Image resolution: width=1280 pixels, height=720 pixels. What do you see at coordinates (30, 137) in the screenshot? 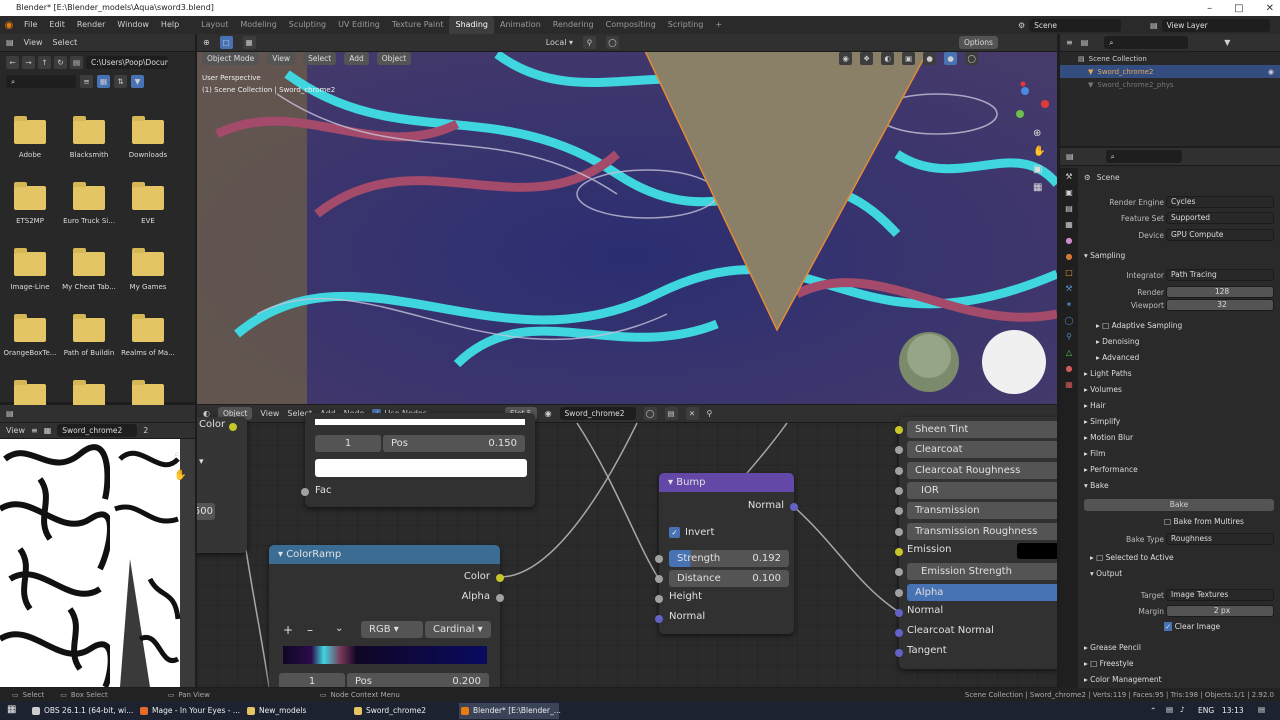
I see `folder-item: Adobe` at bounding box center [30, 137].